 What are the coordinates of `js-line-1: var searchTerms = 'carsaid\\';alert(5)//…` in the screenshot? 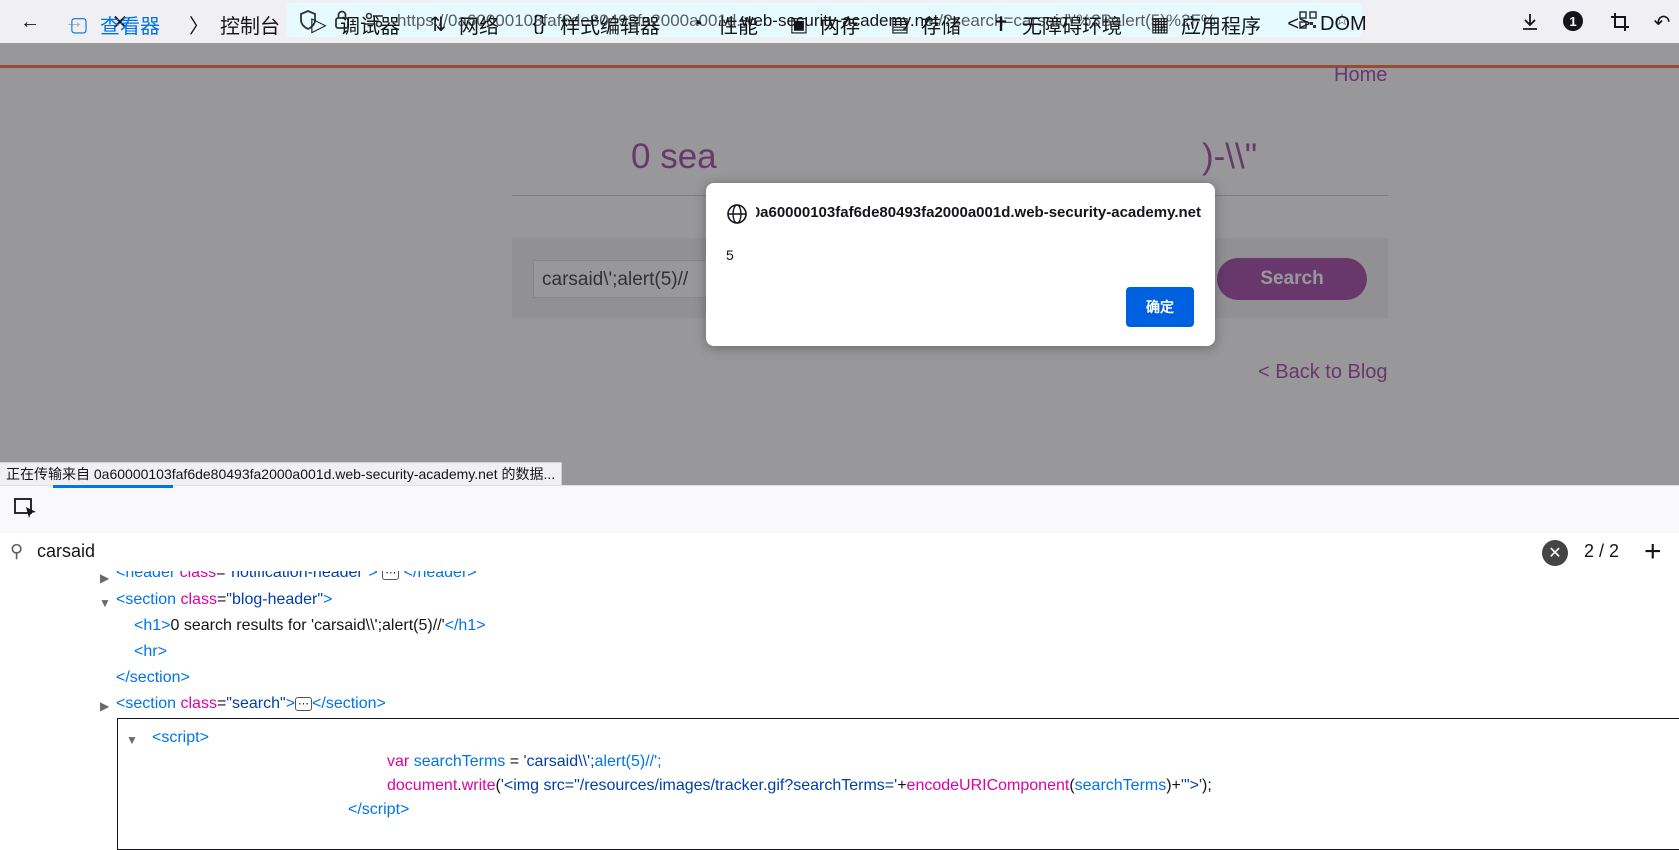 It's located at (524, 762).